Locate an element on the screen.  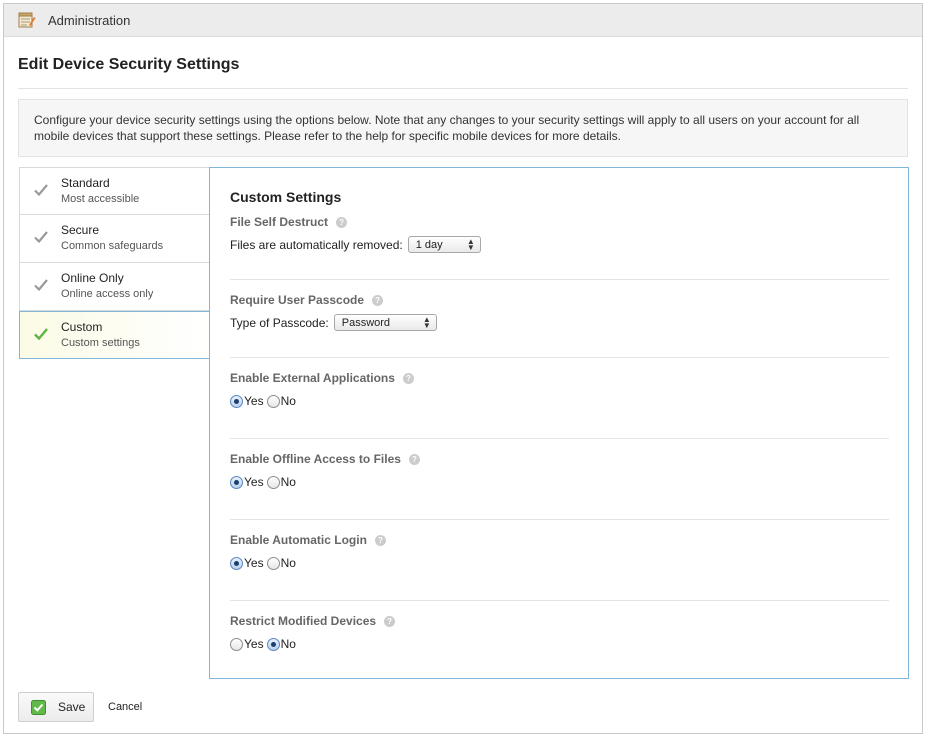
setting-external-apps: Enable External Applications ? Yes No is located at coordinates (559, 389).